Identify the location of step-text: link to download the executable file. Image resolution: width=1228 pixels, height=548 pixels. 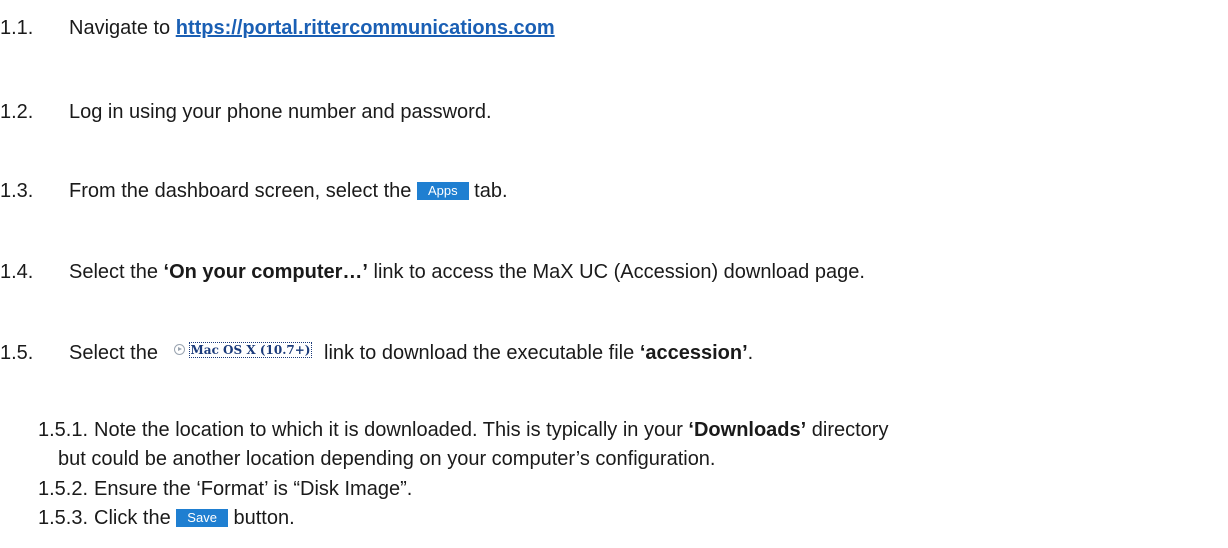
(479, 353).